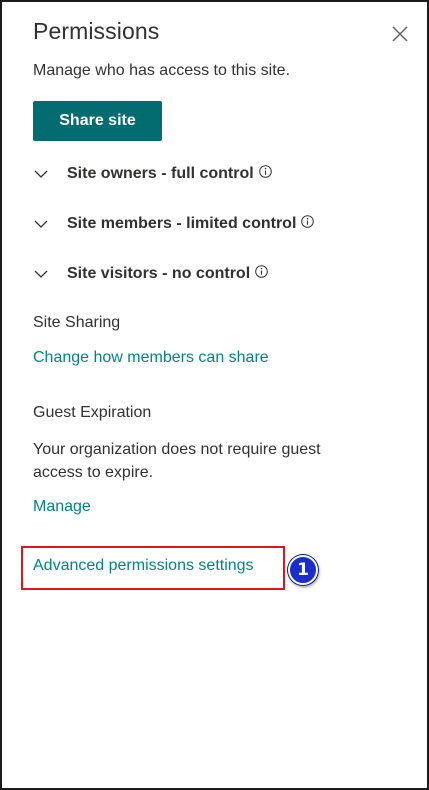  What do you see at coordinates (303, 570) in the screenshot?
I see `step-badge: 1` at bounding box center [303, 570].